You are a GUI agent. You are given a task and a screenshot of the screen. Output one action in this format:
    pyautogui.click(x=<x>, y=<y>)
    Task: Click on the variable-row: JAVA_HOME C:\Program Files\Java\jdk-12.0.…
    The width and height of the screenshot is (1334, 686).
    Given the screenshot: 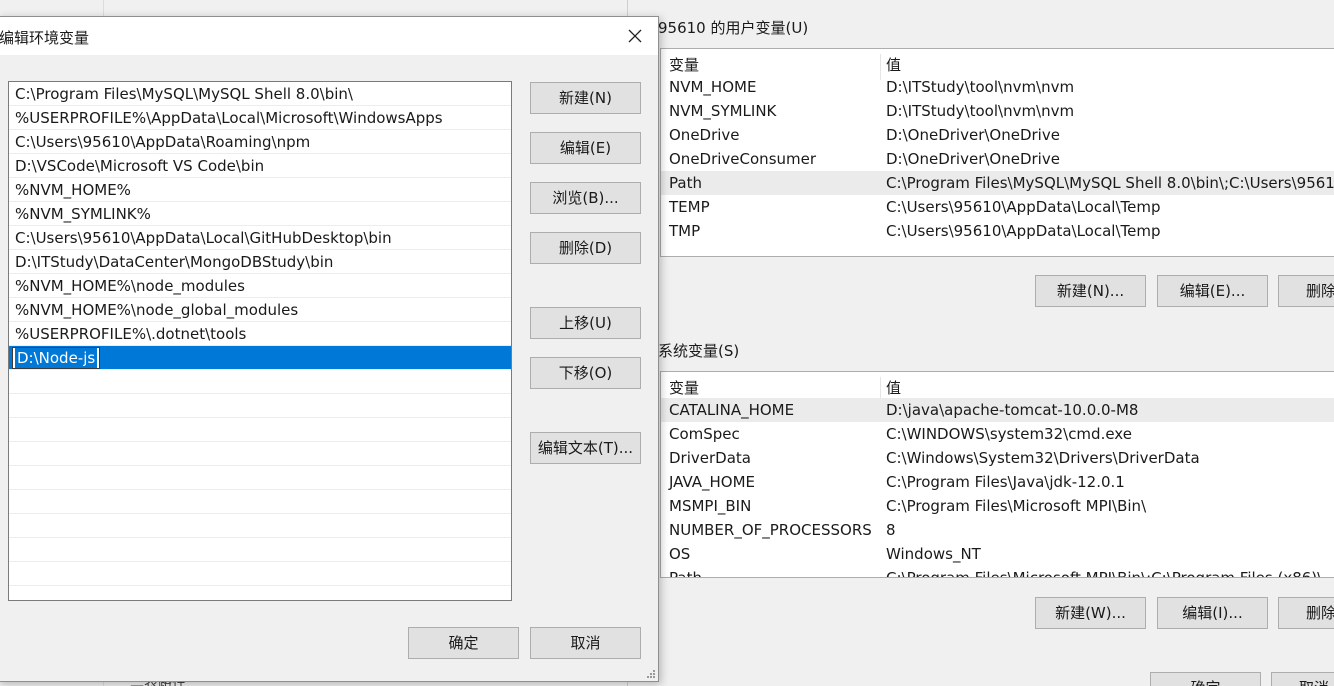 What is the action you would take?
    pyautogui.click(x=997, y=482)
    